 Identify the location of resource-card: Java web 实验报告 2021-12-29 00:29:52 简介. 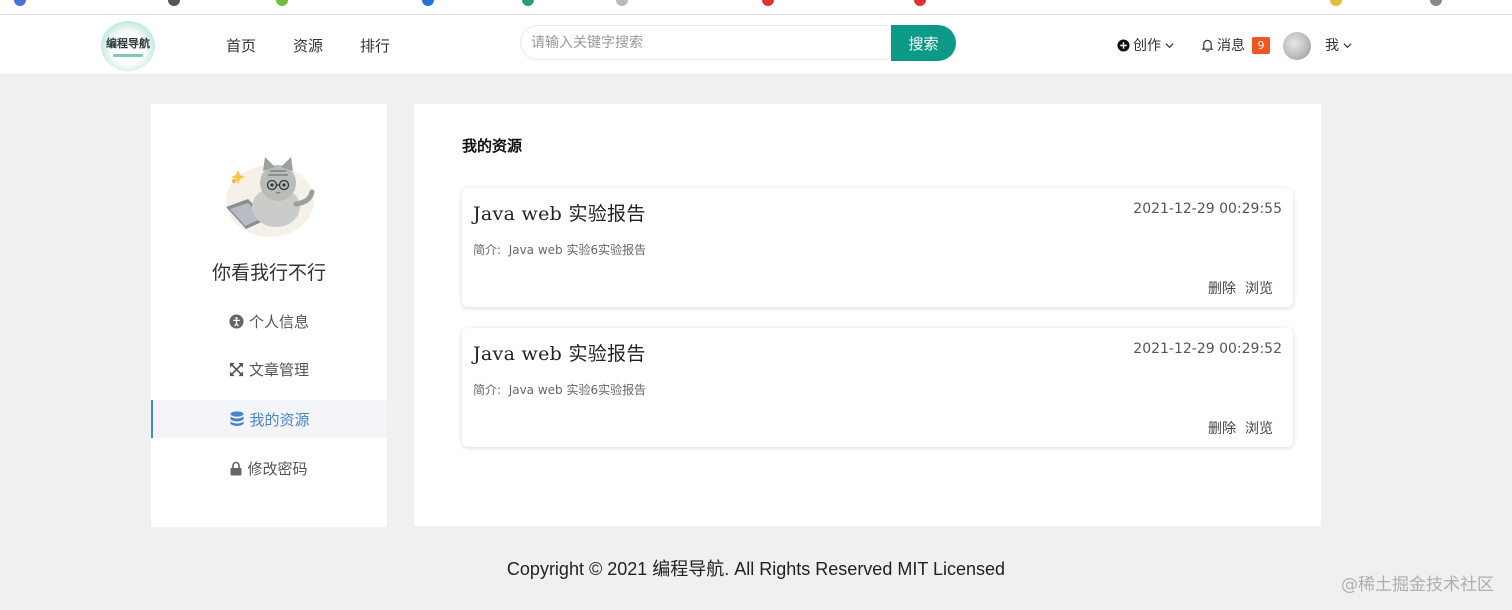
(877, 387).